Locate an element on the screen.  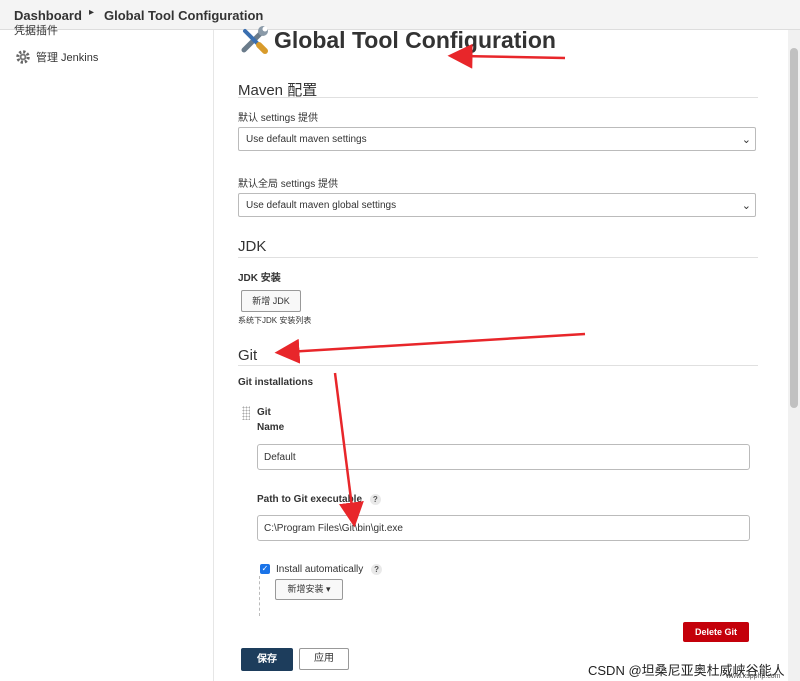
git-path-input: C:\Program Files\Git\bin\git.exe is located at coordinates (503, 528).